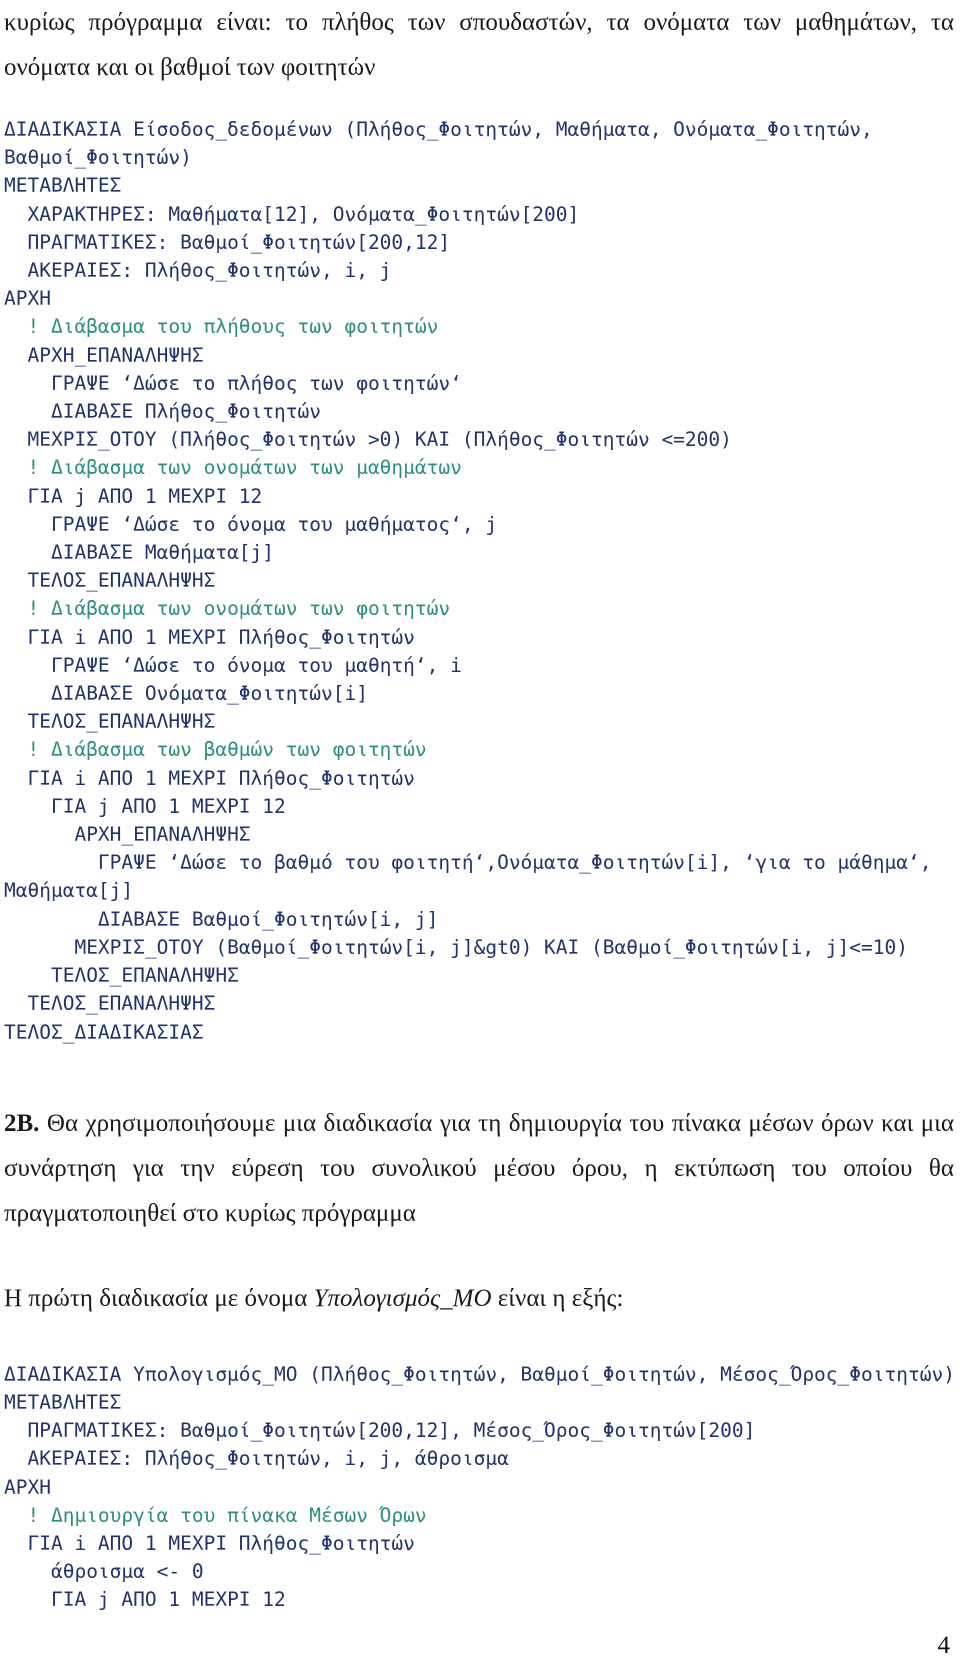 Image resolution: width=960 pixels, height=1664 pixels. Describe the element at coordinates (162, 412) in the screenshot. I see `code-line: ΔΙΑΒΑΣΕ Πλήθος_Φοιτητών` at that location.